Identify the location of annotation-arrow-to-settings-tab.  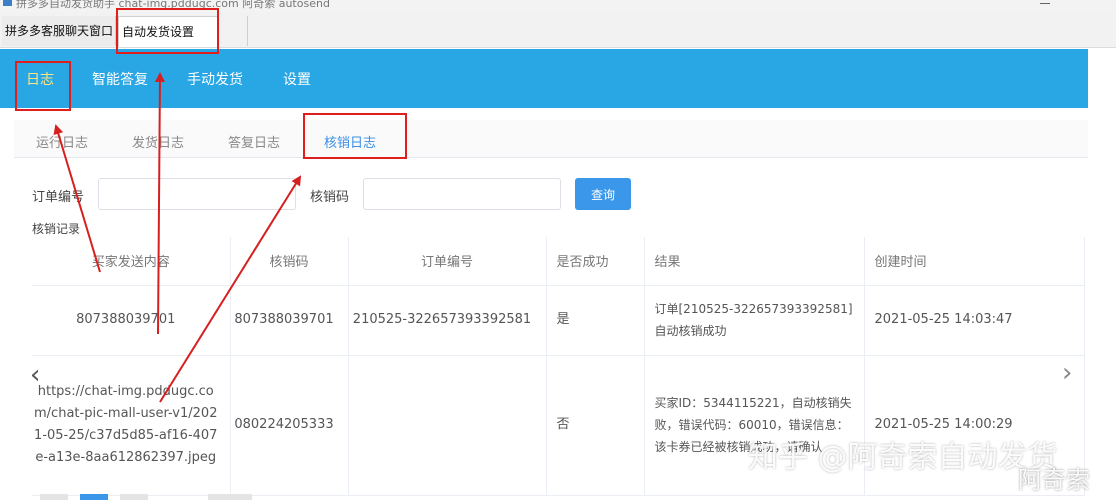
(159, 203).